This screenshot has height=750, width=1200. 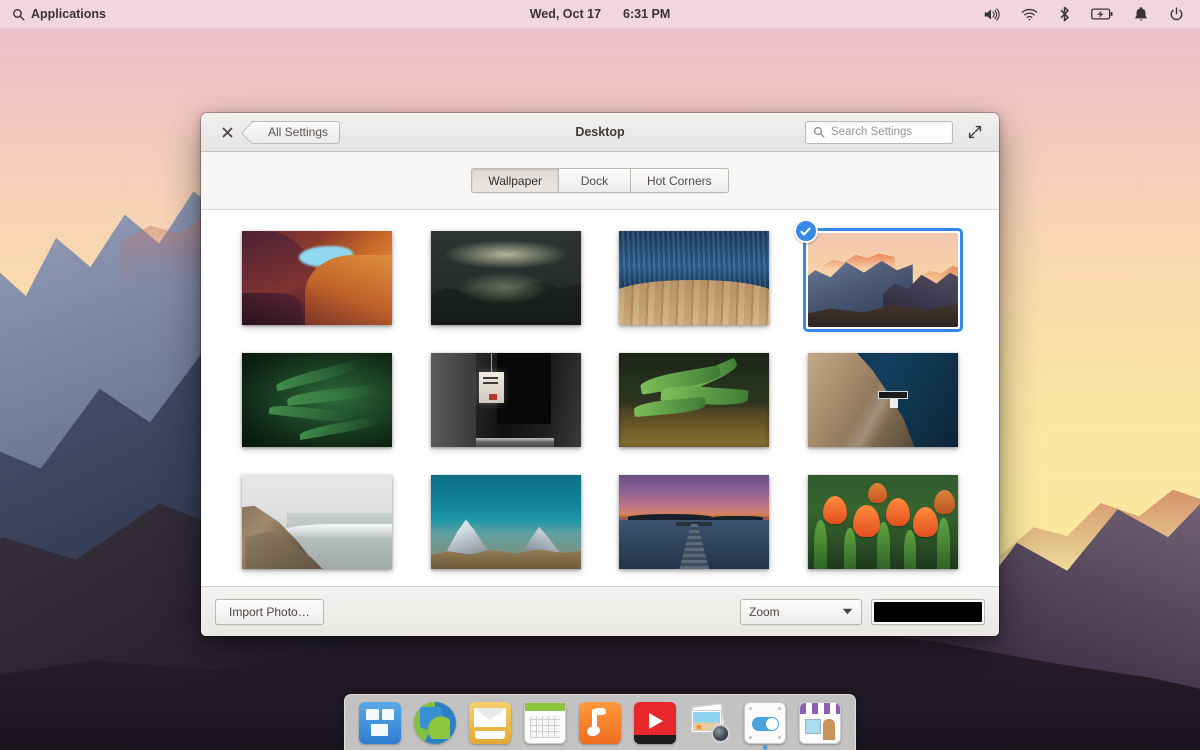 I want to click on wallpaper-item-conifer-branch, so click(x=694, y=400).